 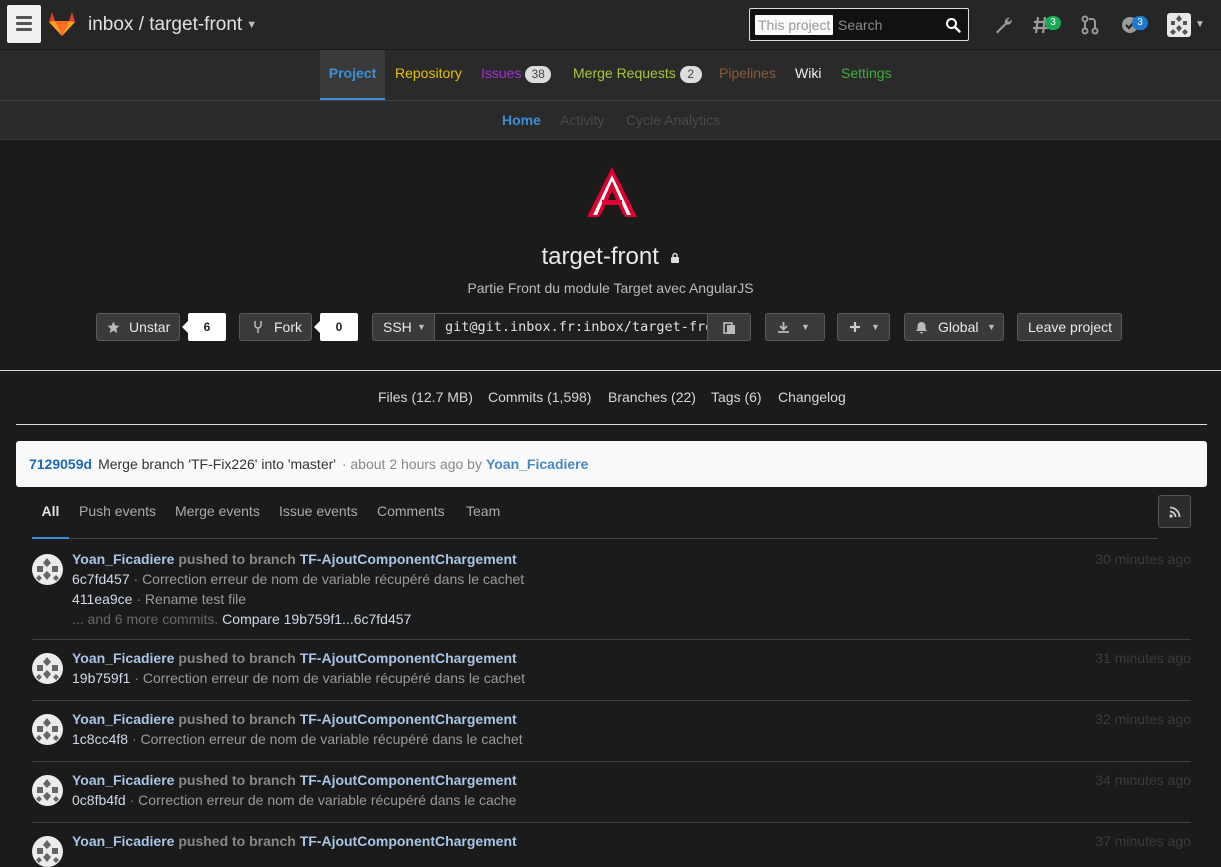 What do you see at coordinates (336, 327) in the screenshot?
I see `fork-count: 0` at bounding box center [336, 327].